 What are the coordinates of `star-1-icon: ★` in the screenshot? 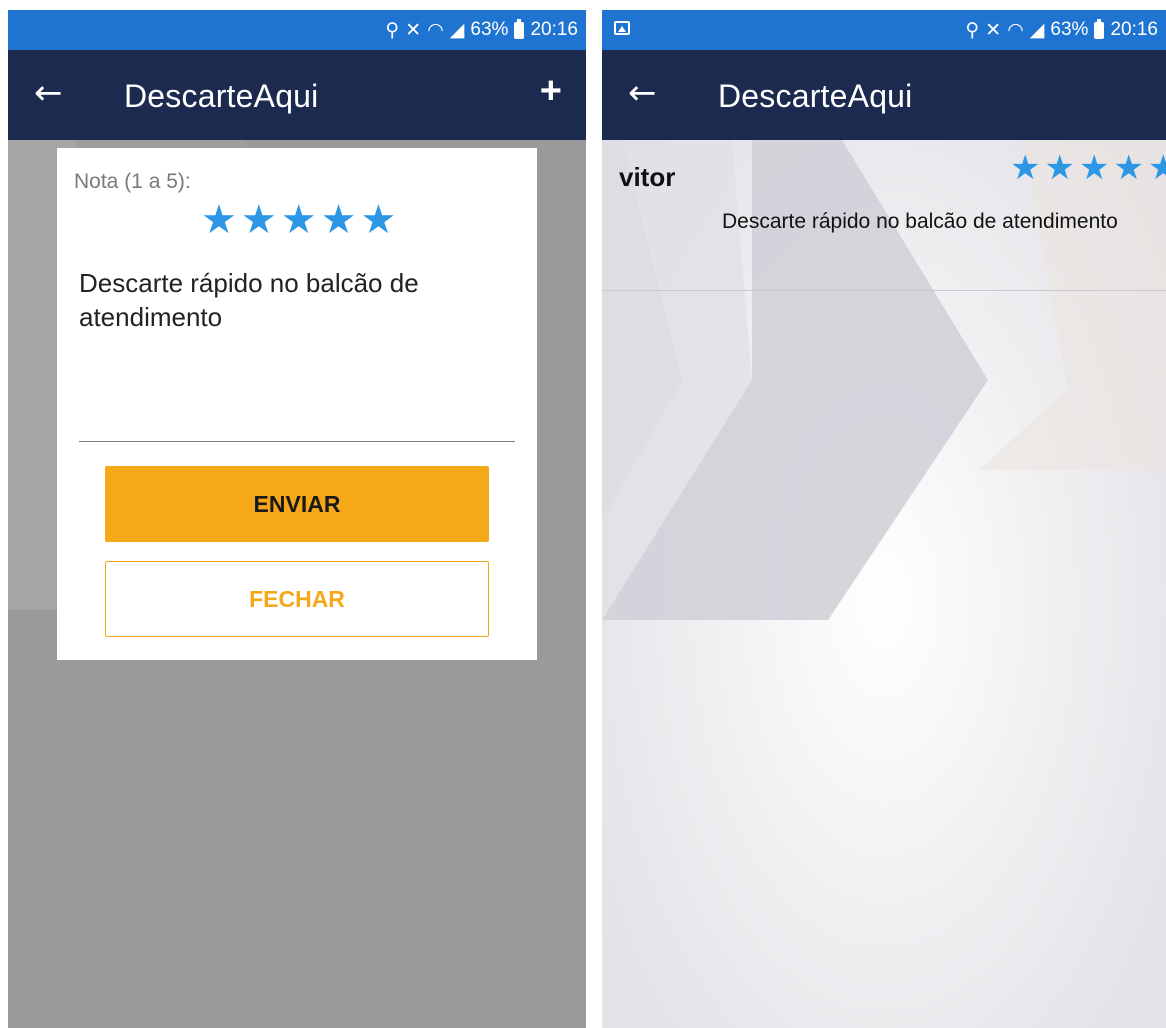 It's located at (219, 220).